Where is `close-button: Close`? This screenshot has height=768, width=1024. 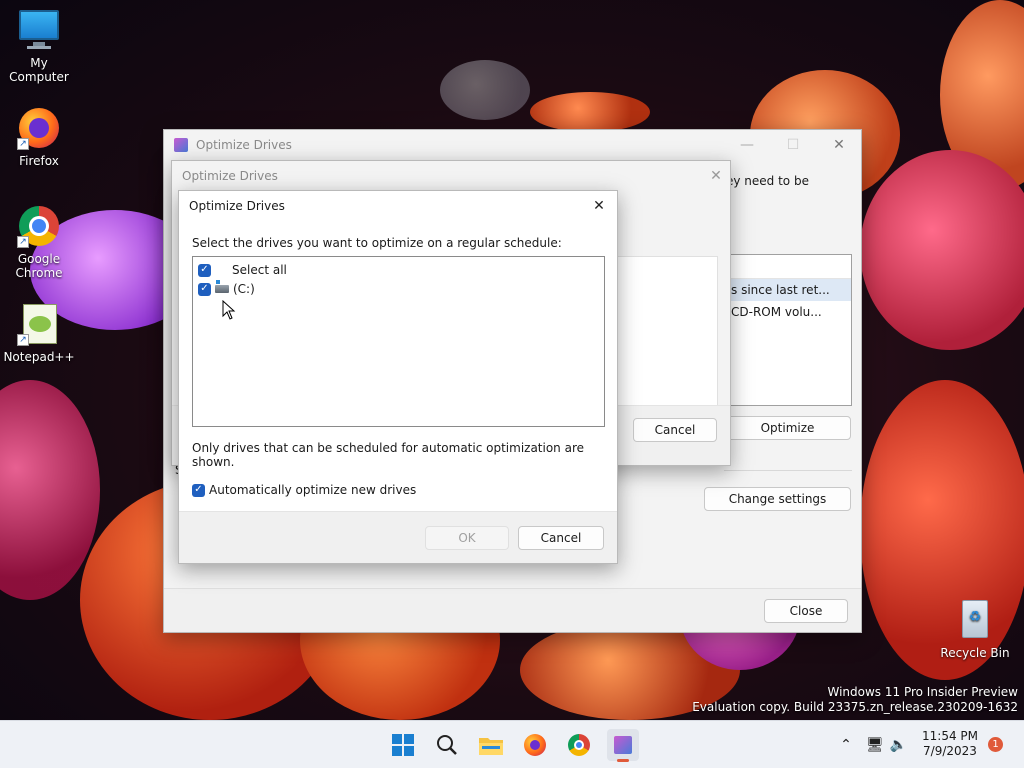
close-button: Close is located at coordinates (806, 611).